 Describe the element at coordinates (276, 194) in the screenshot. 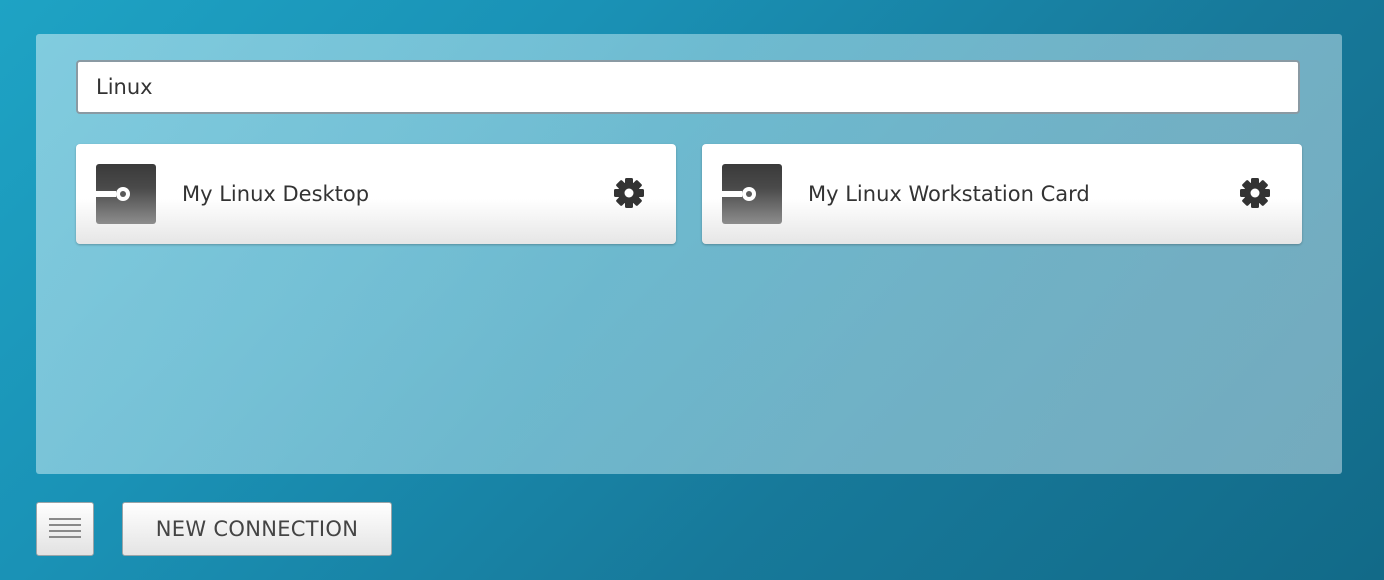

I see `connection-label: My Linux Desktop` at that location.